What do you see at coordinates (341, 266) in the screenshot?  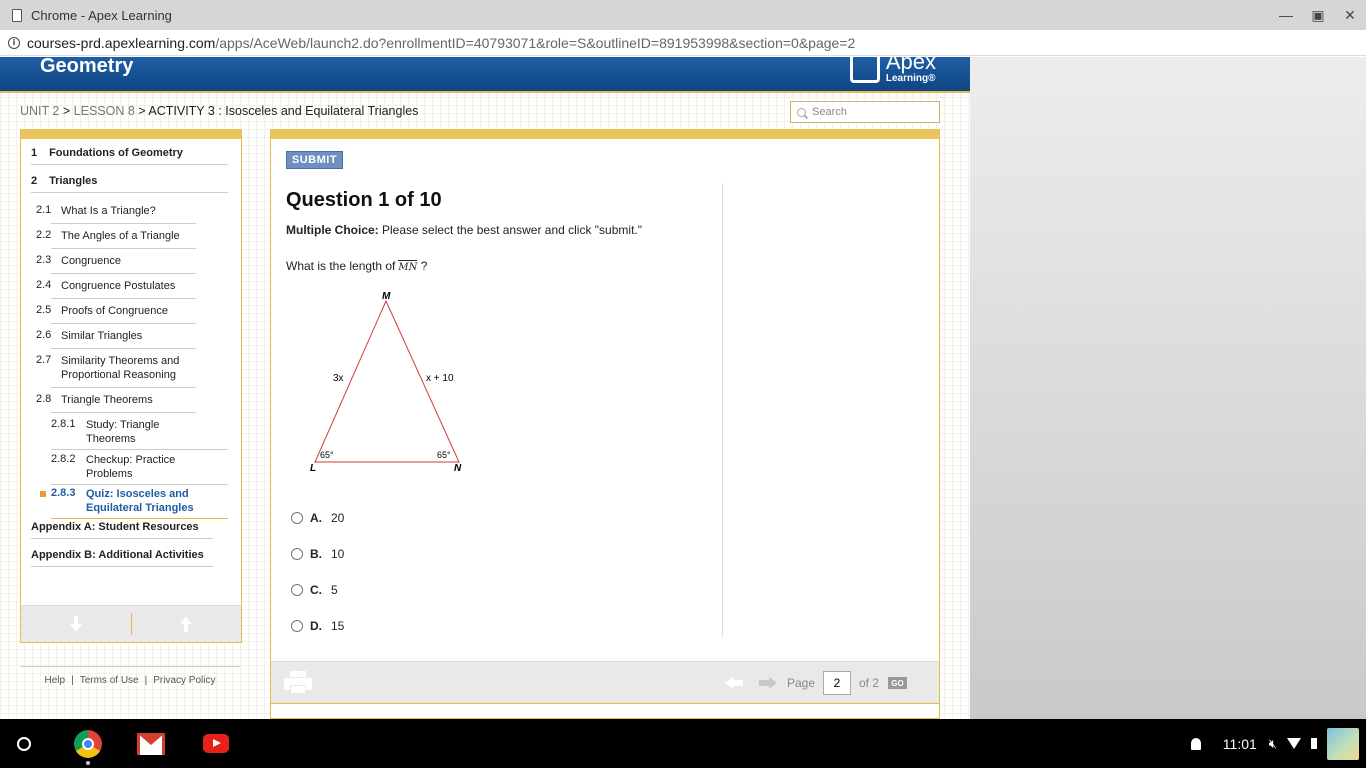 I see `prompt-text: What is the length of` at bounding box center [341, 266].